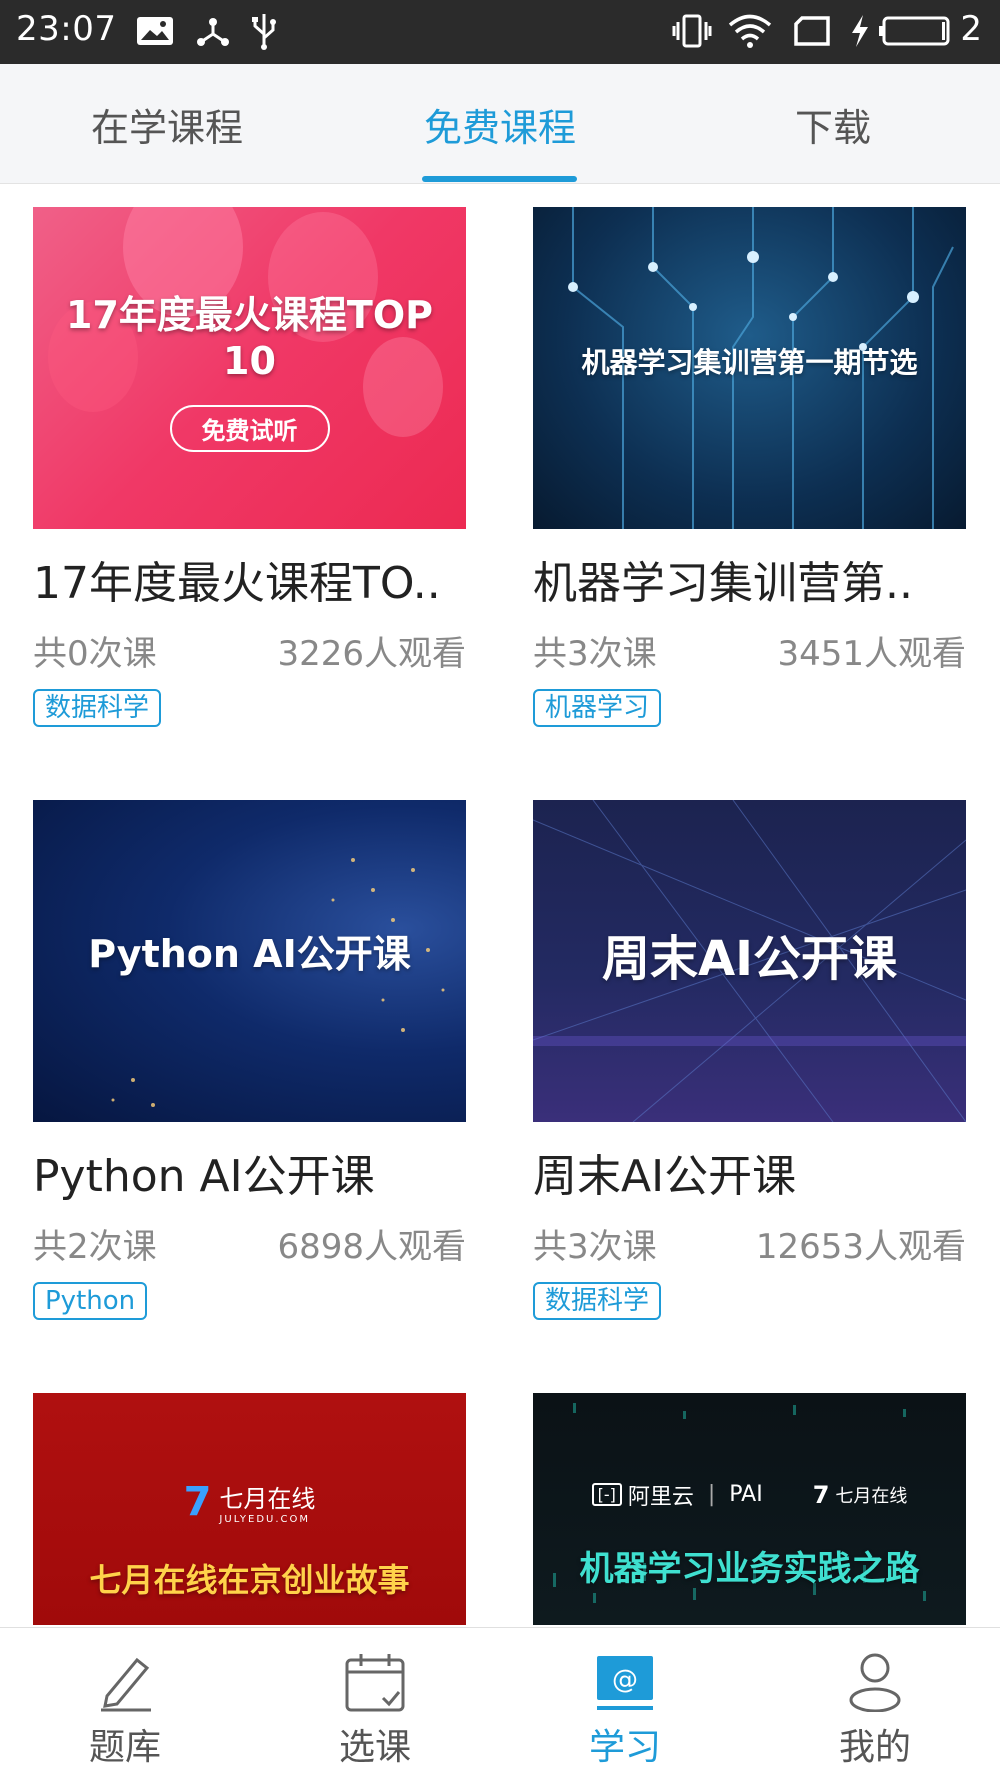 Image resolution: width=1000 pixels, height=1777 pixels. I want to click on course-card: [-] 阿里云 | PAI 7 七月在线 机器学习业务实践之路, so click(749, 1509).